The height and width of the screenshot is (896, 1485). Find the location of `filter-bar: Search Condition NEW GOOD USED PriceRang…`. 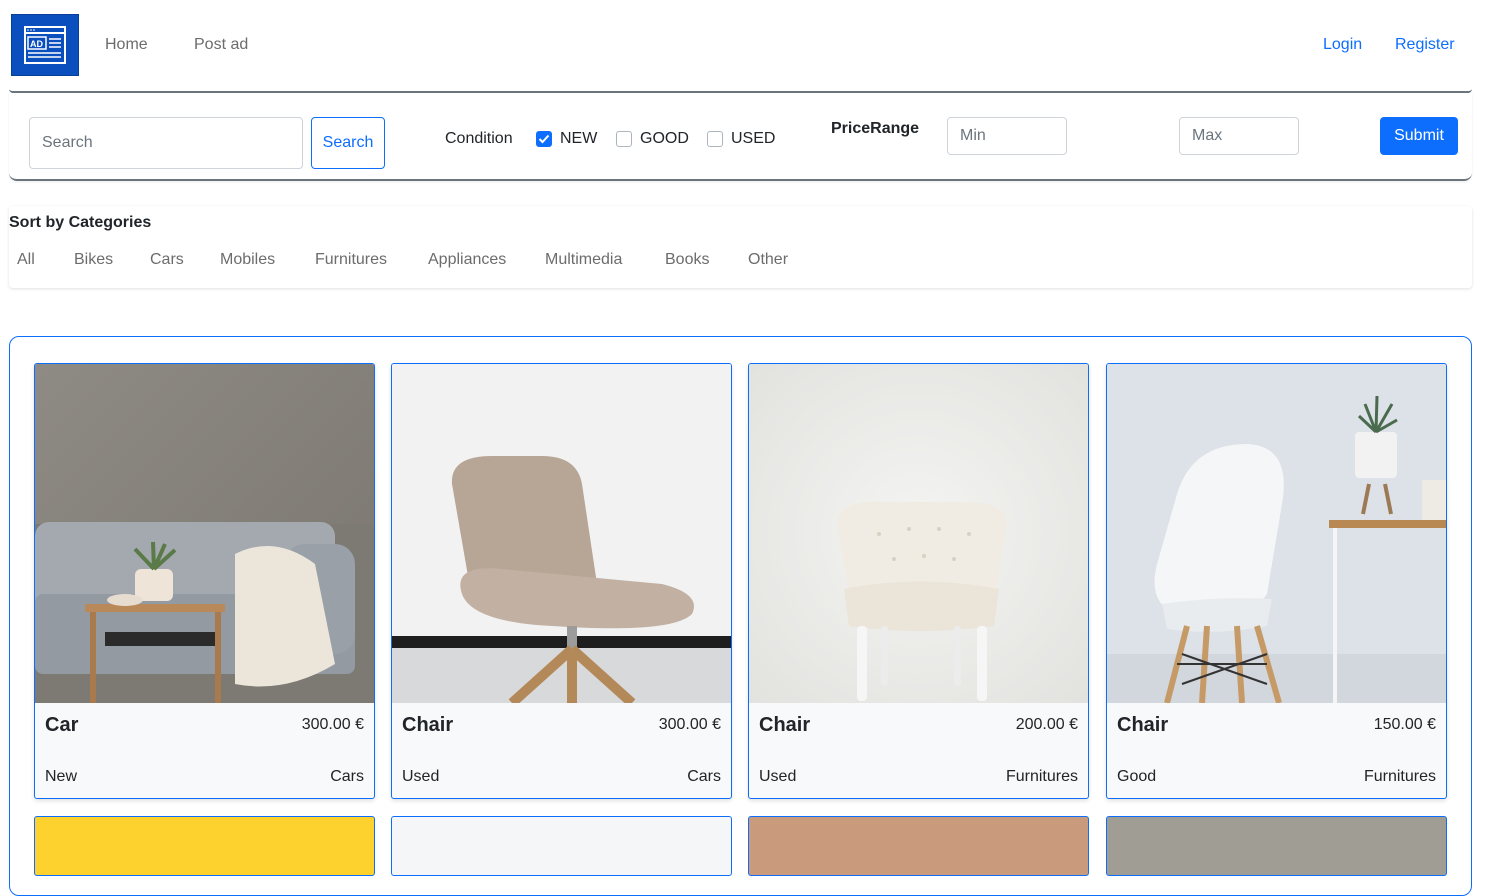

filter-bar: Search Condition NEW GOOD USED PriceRang… is located at coordinates (740, 137).